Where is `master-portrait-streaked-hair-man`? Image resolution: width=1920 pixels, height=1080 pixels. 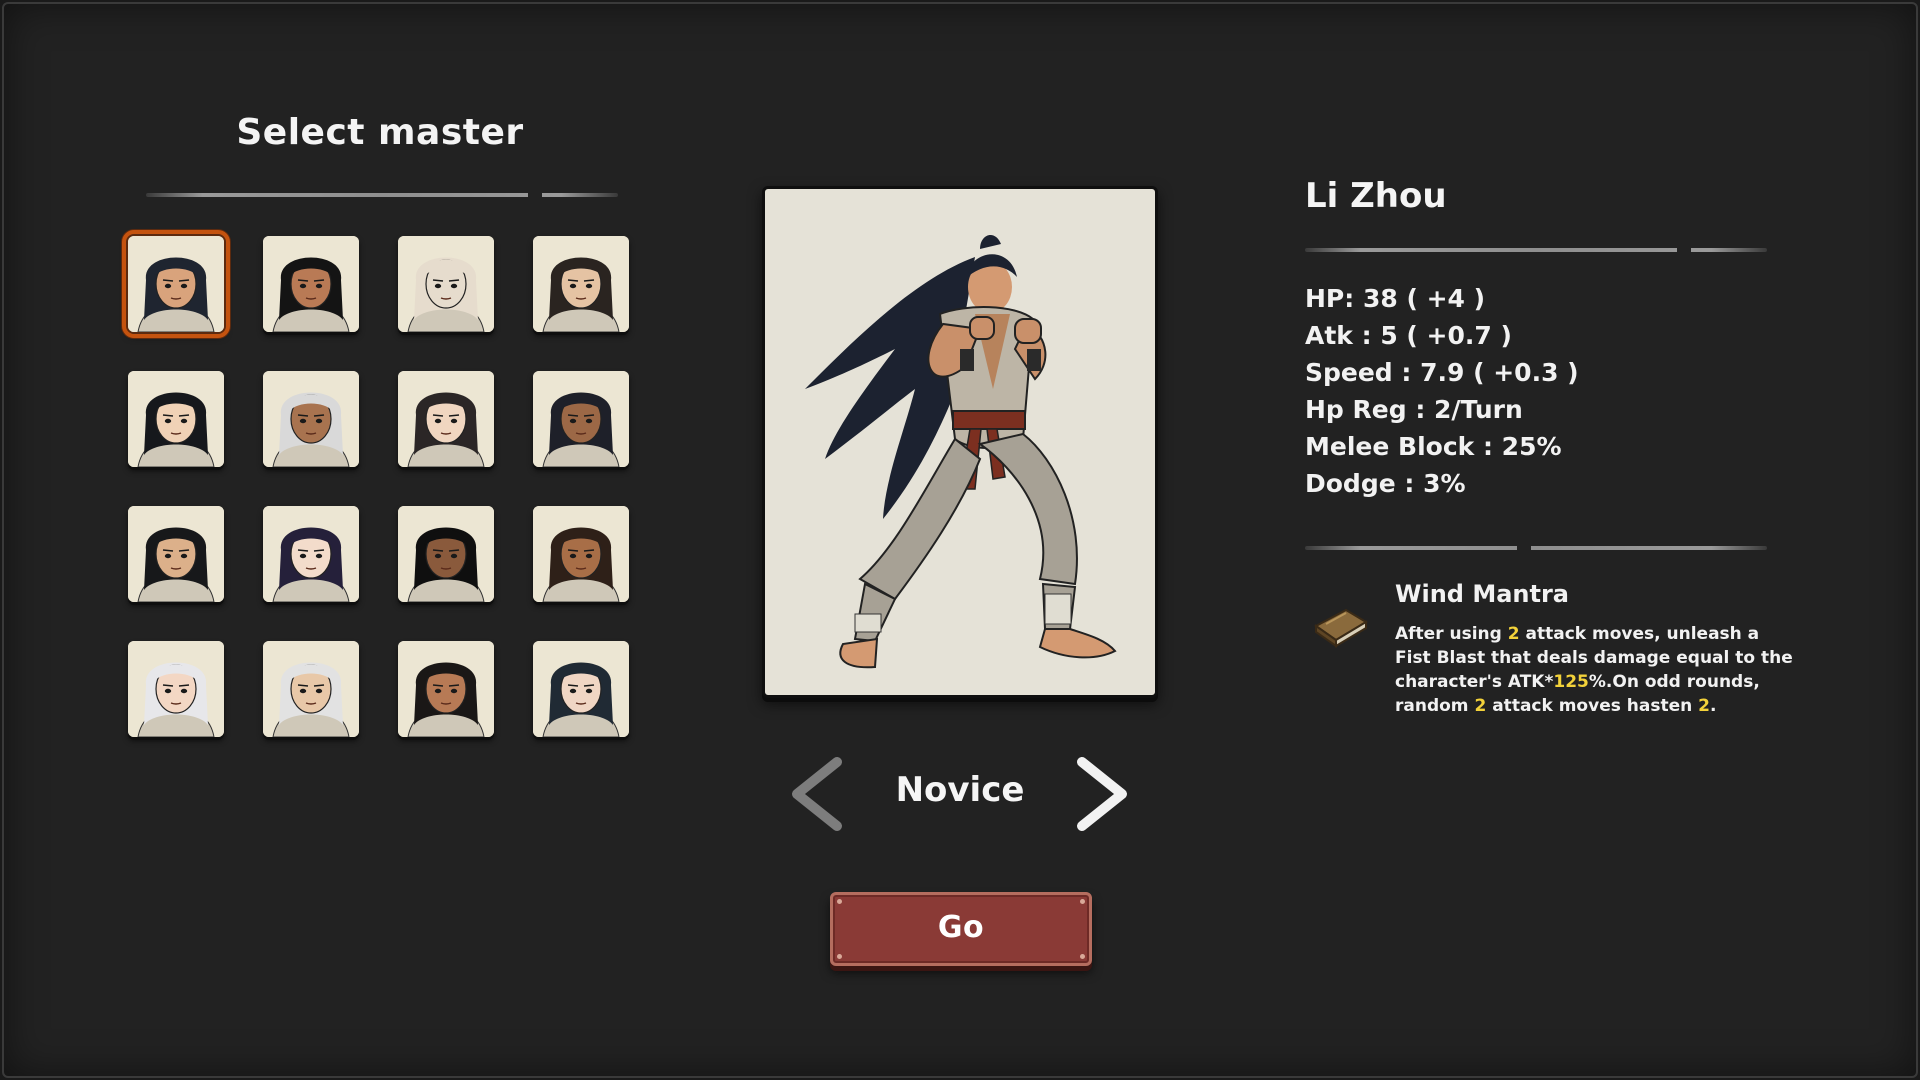
master-portrait-streaked-hair-man is located at coordinates (581, 419).